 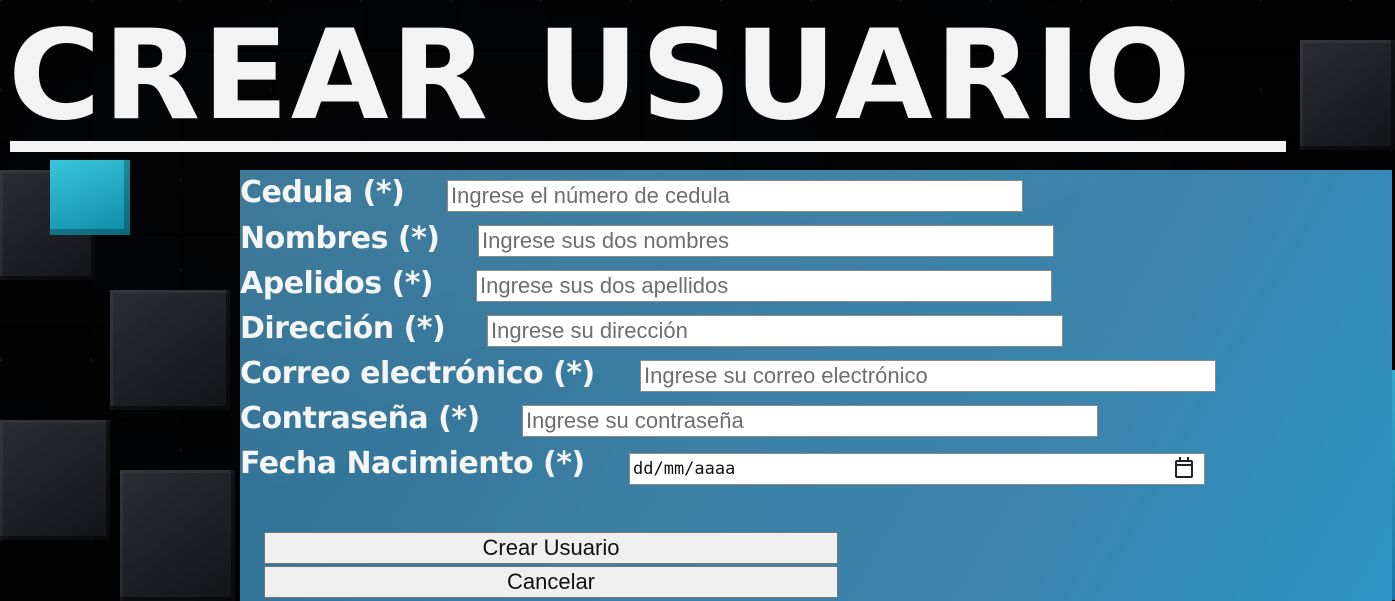 What do you see at coordinates (337, 283) in the screenshot?
I see `apellidos-label: Apelidos (*)` at bounding box center [337, 283].